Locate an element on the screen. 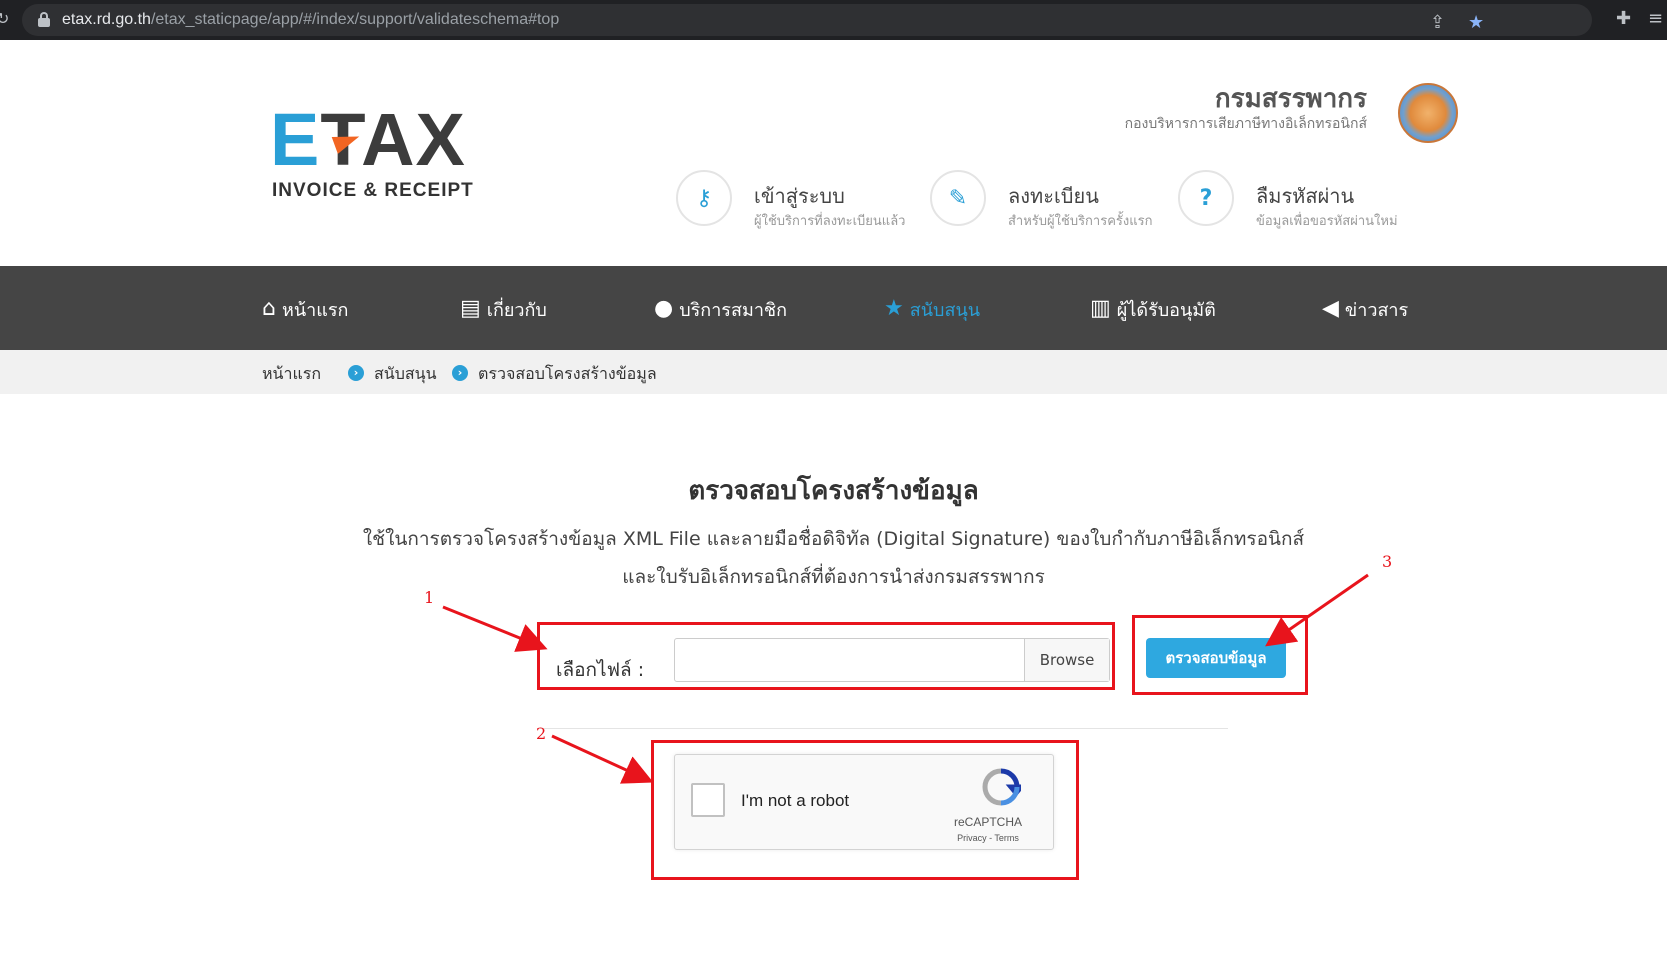  arrow-to-recaptcha is located at coordinates (602, 759).